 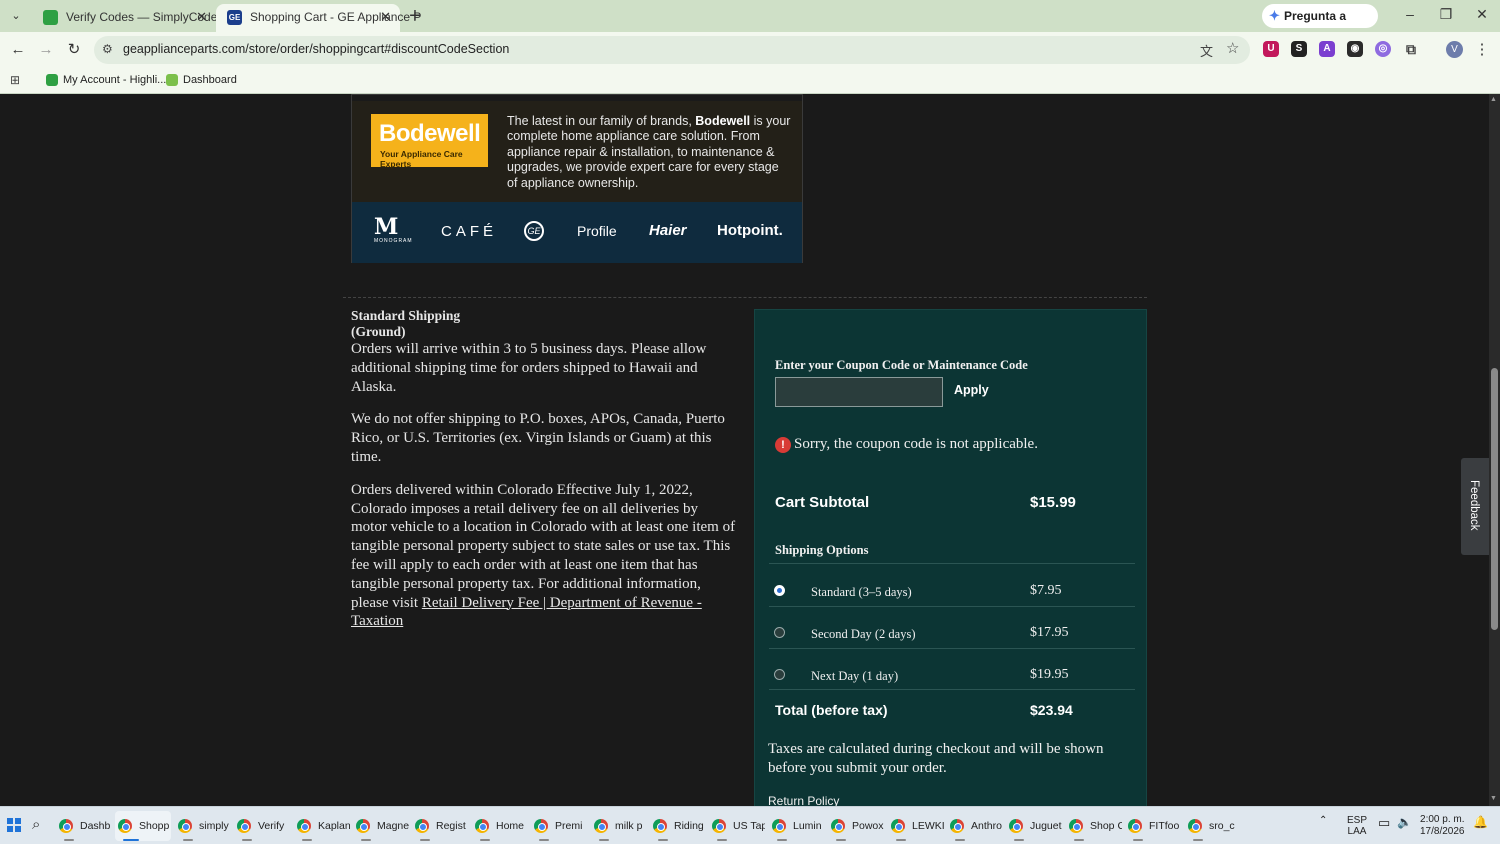 What do you see at coordinates (971, 390) in the screenshot?
I see `apply-coupon-button: Apply` at bounding box center [971, 390].